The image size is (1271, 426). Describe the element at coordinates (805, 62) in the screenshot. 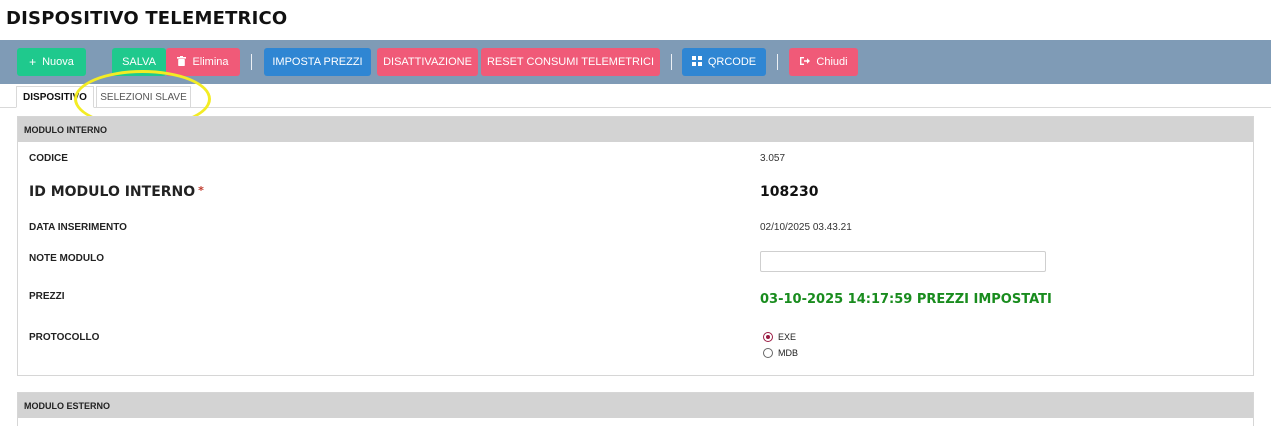

I see `sign-out-icon` at that location.